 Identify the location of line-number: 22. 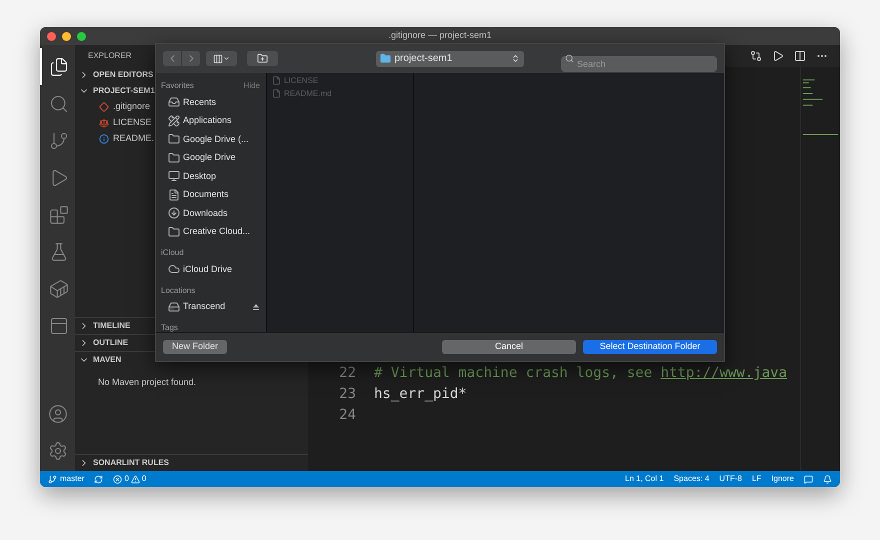
(347, 373).